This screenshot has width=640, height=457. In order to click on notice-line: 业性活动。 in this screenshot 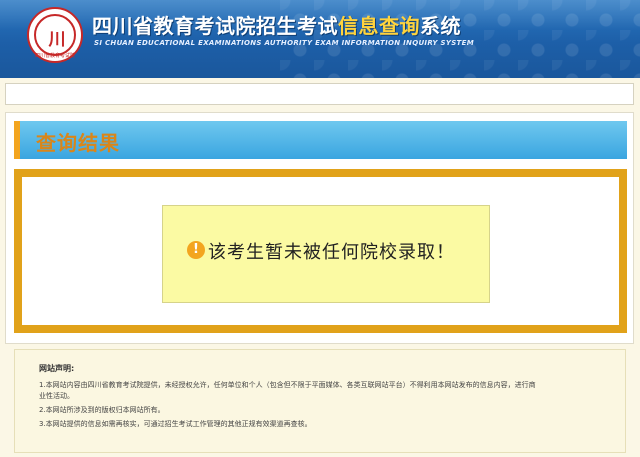, I will do `click(56, 396)`.